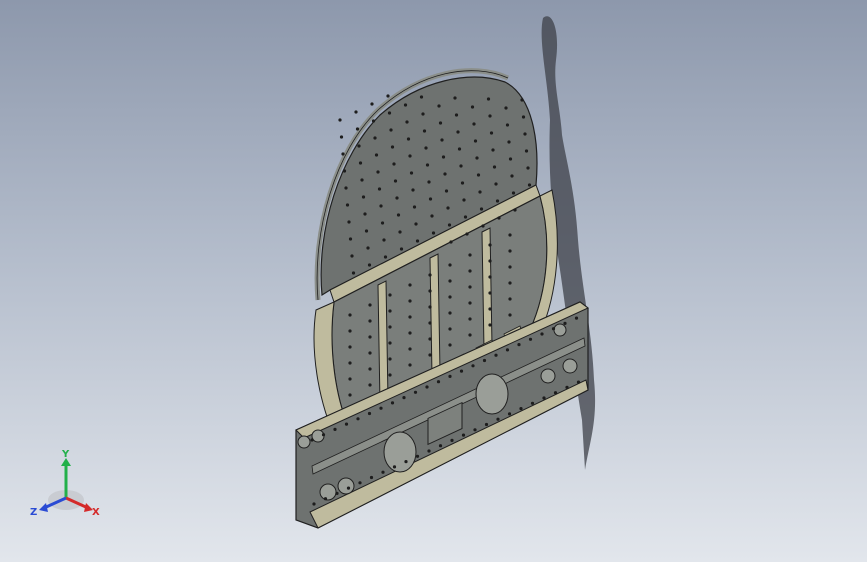 The height and width of the screenshot is (562, 867). Describe the element at coordinates (66, 488) in the screenshot. I see `orientation-triad: Y X Z` at that location.